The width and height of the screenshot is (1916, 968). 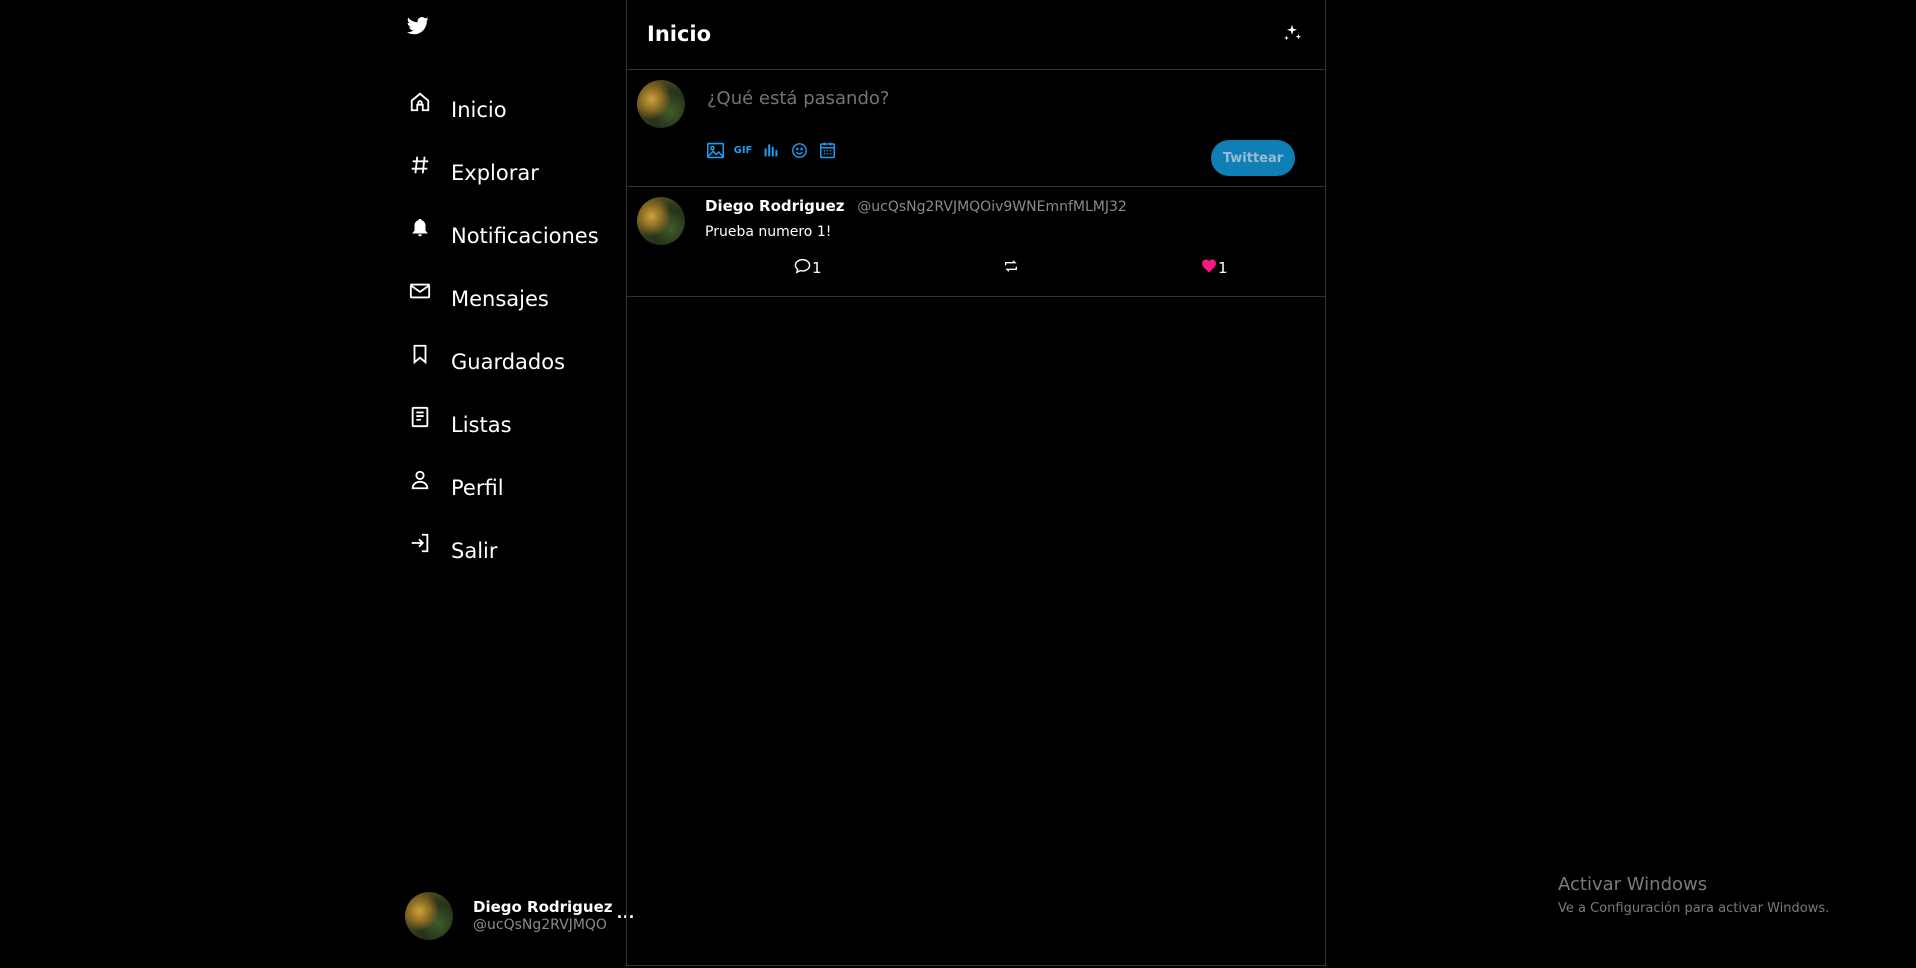 What do you see at coordinates (827, 150) in the screenshot?
I see `schedule-icon` at bounding box center [827, 150].